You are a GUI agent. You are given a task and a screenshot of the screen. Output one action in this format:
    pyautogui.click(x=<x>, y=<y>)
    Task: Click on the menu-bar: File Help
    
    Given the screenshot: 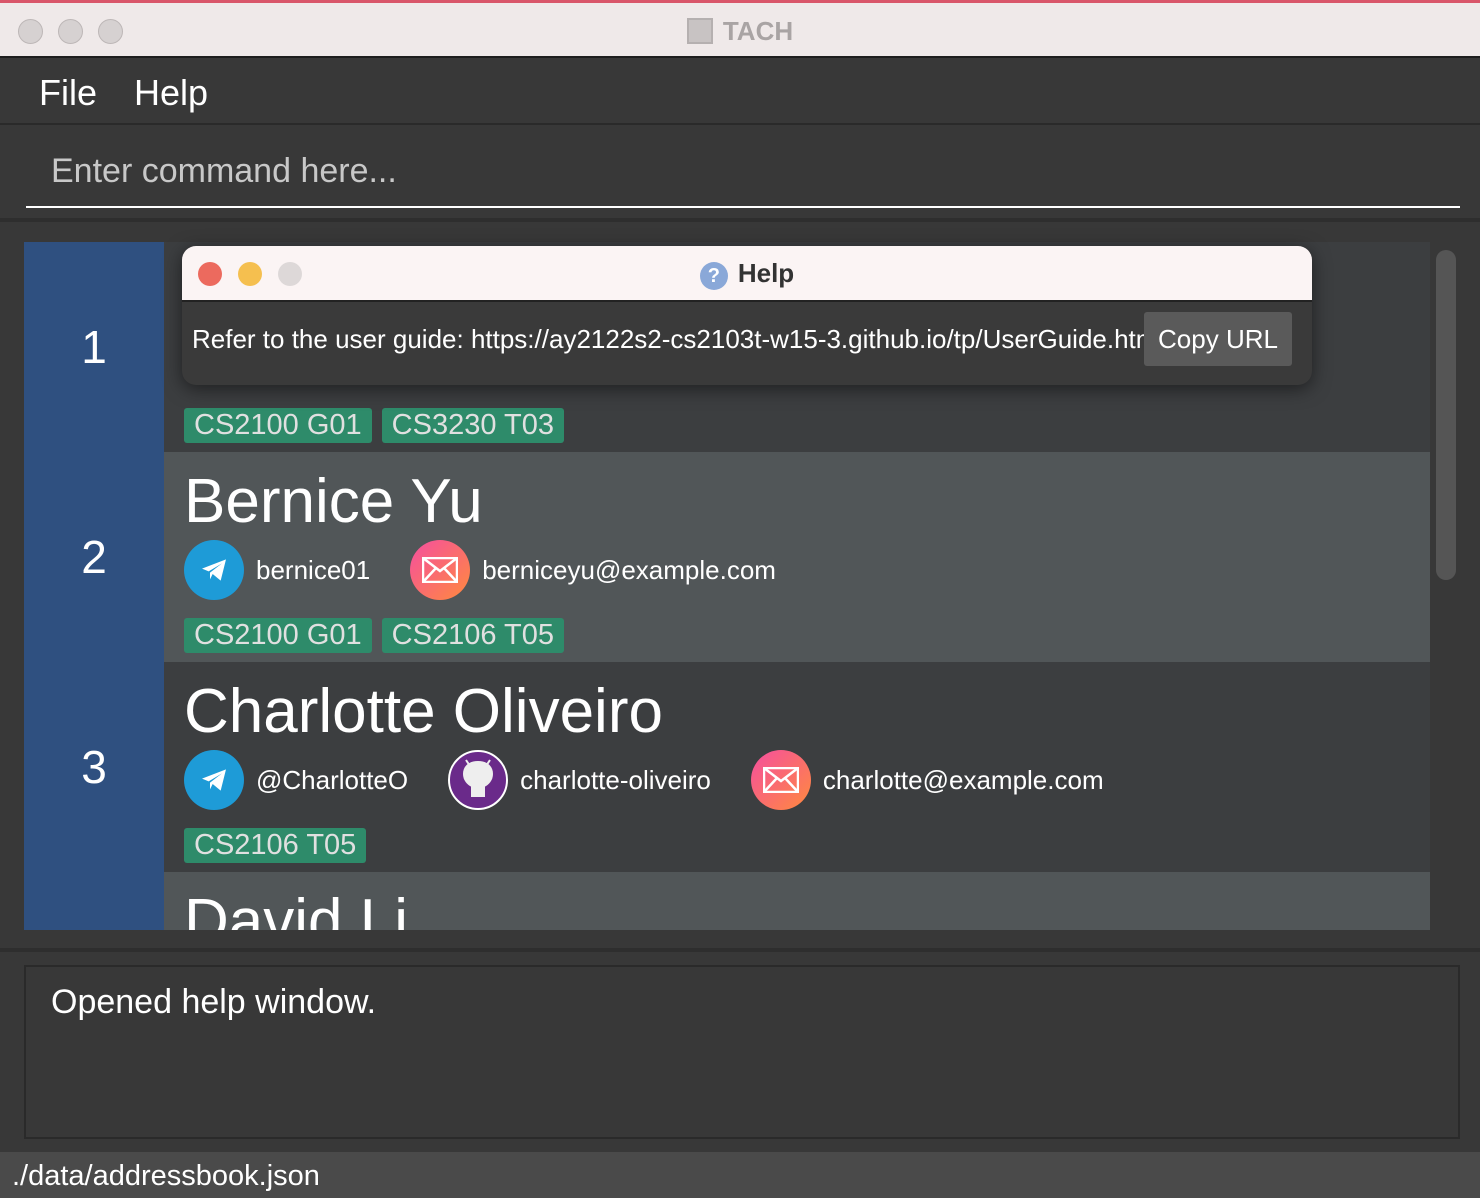 What is the action you would take?
    pyautogui.click(x=740, y=91)
    